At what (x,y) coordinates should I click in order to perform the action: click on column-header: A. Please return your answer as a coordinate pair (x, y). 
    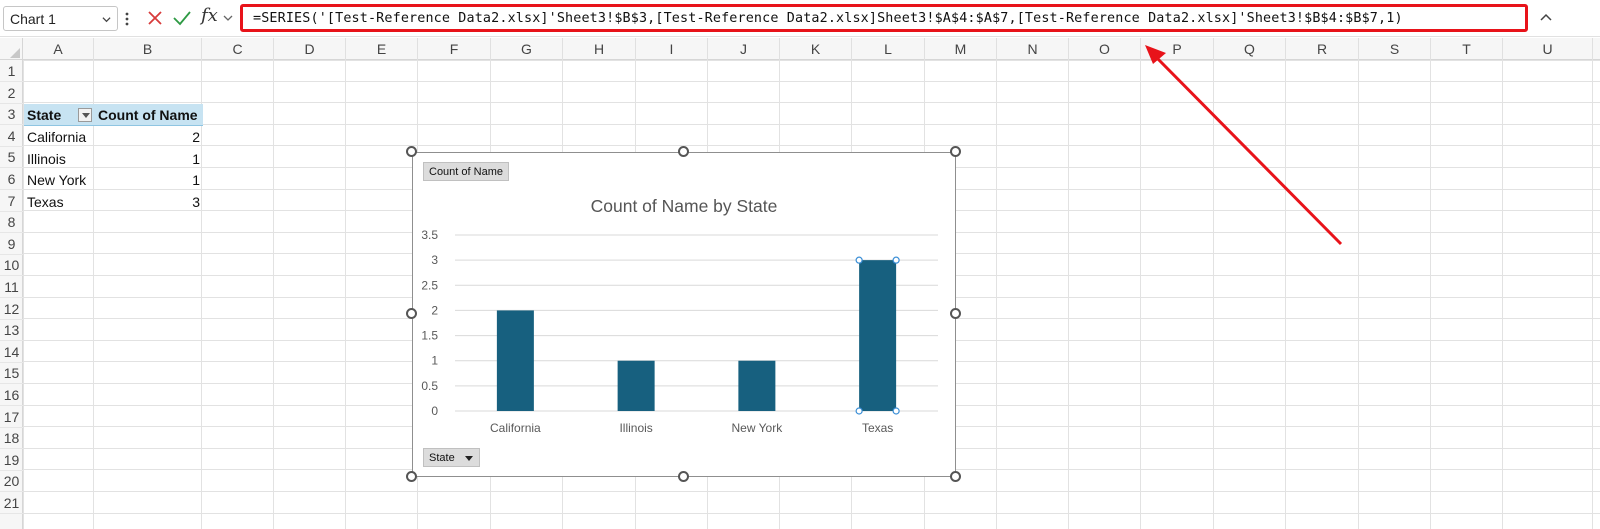
    Looking at the image, I should click on (58, 49).